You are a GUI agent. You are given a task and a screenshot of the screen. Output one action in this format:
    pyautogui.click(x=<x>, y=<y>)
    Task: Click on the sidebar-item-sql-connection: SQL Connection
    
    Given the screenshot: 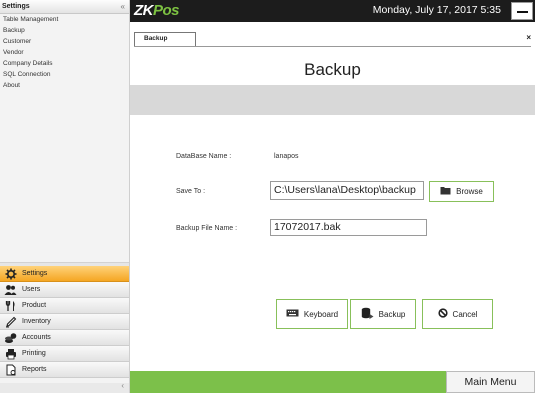 What is the action you would take?
    pyautogui.click(x=64, y=74)
    